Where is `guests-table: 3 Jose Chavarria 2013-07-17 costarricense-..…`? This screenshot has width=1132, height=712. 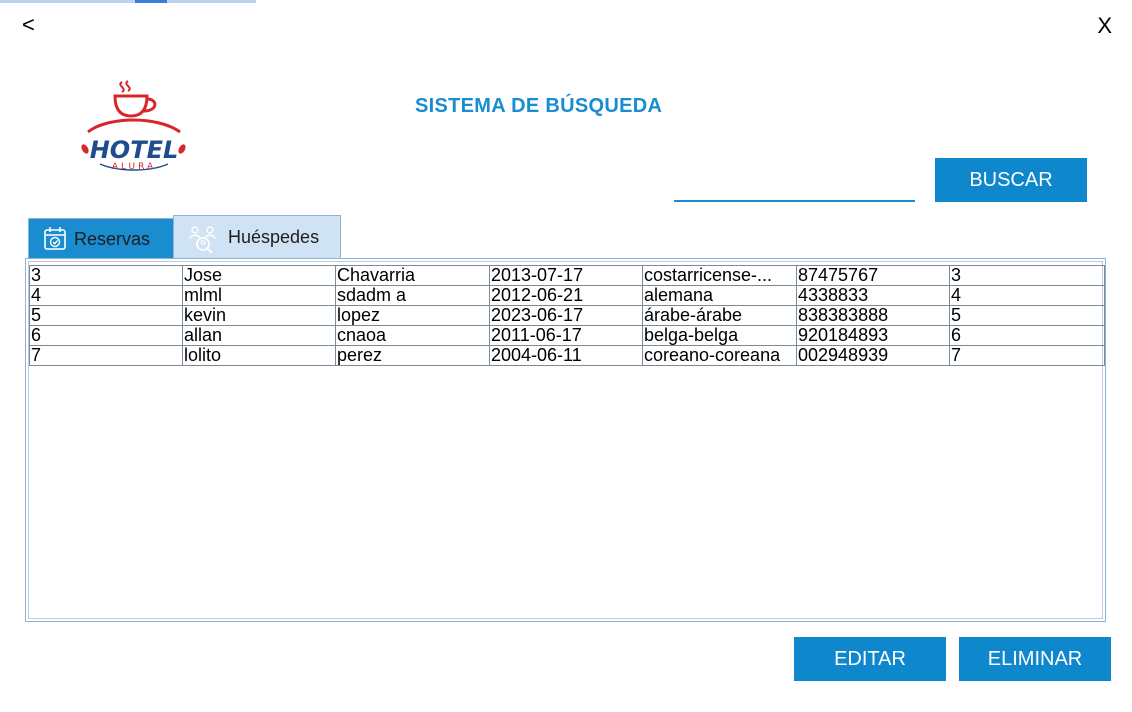 guests-table: 3 Jose Chavarria 2013-07-17 costarricense-..… is located at coordinates (567, 315).